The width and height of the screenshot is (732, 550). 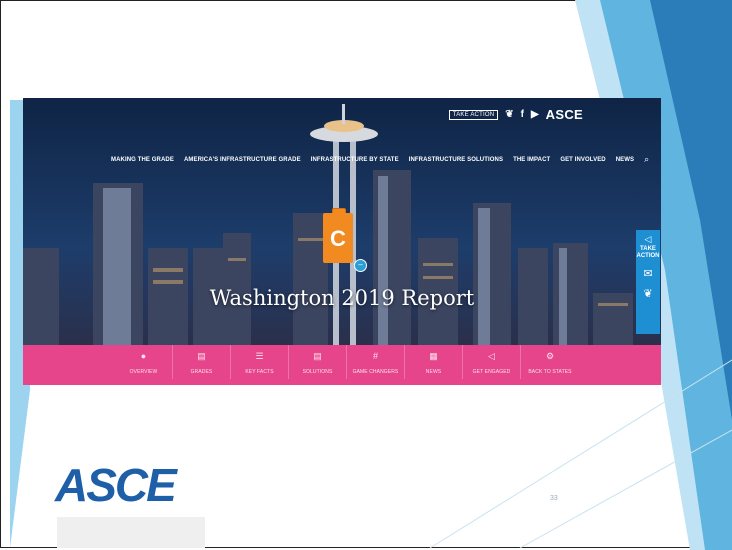 What do you see at coordinates (376, 362) in the screenshot?
I see `subnav-game-changers: # GAME CHANGERS` at bounding box center [376, 362].